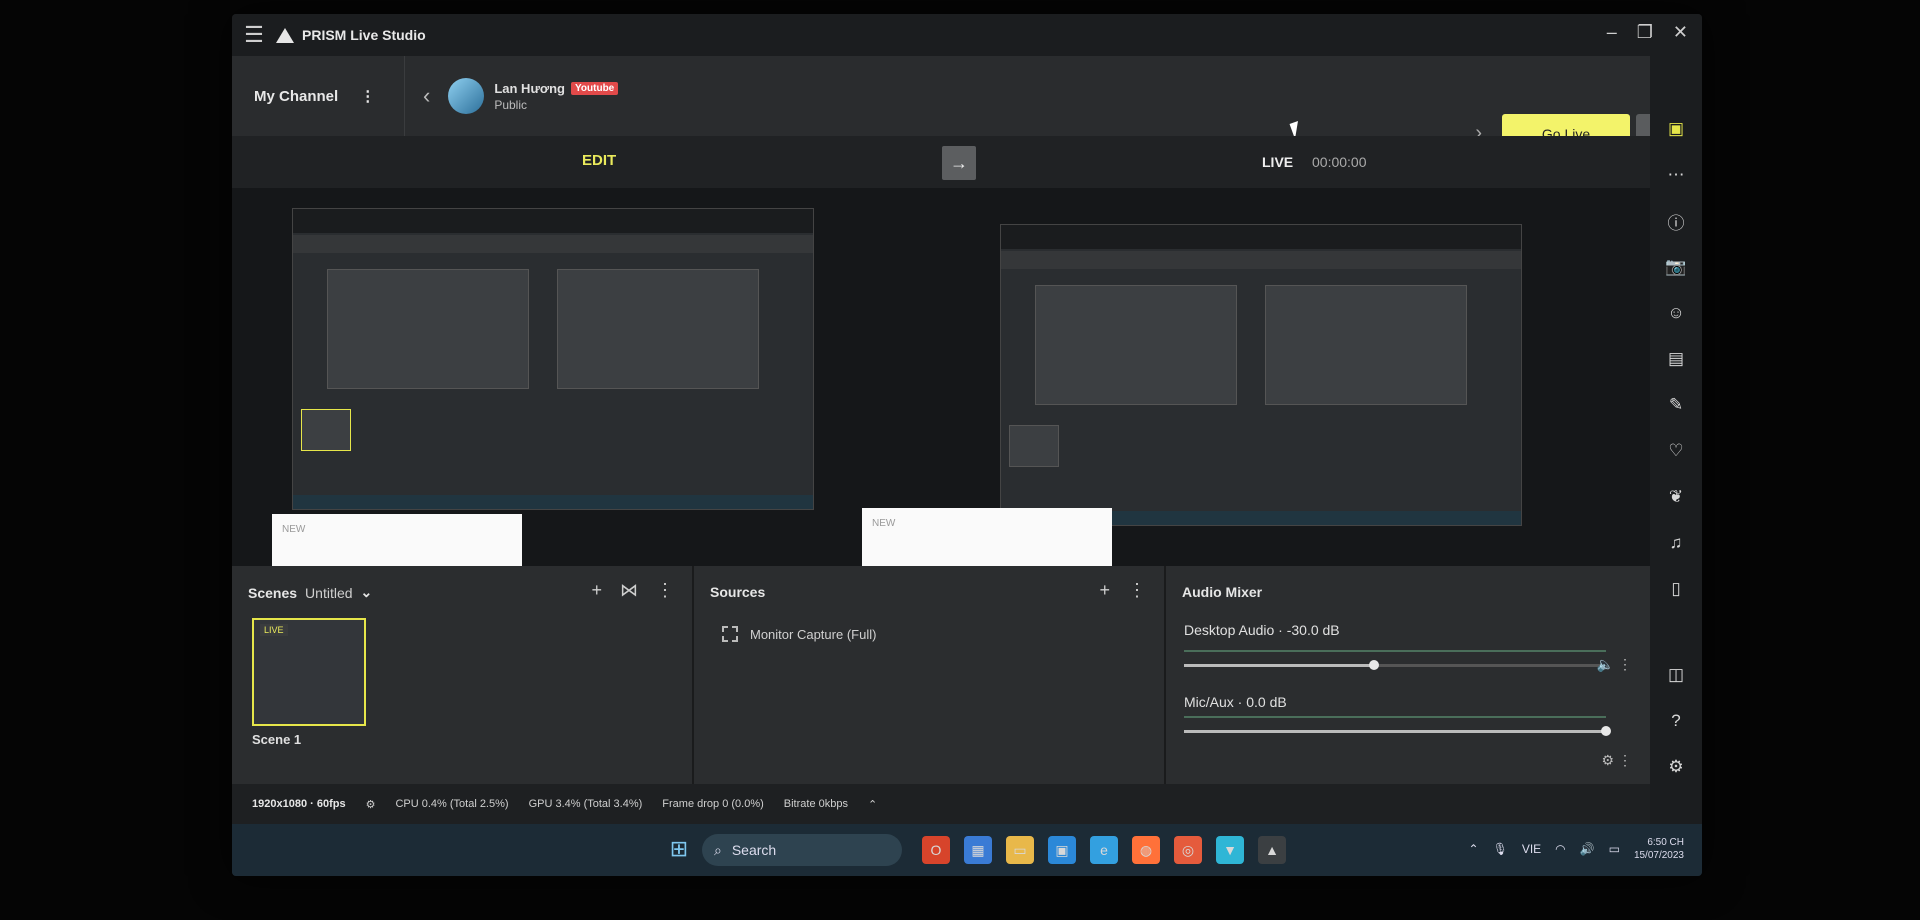 This screenshot has height=920, width=1920. Describe the element at coordinates (594, 88) in the screenshot. I see `platform-badge: Youtube` at that location.